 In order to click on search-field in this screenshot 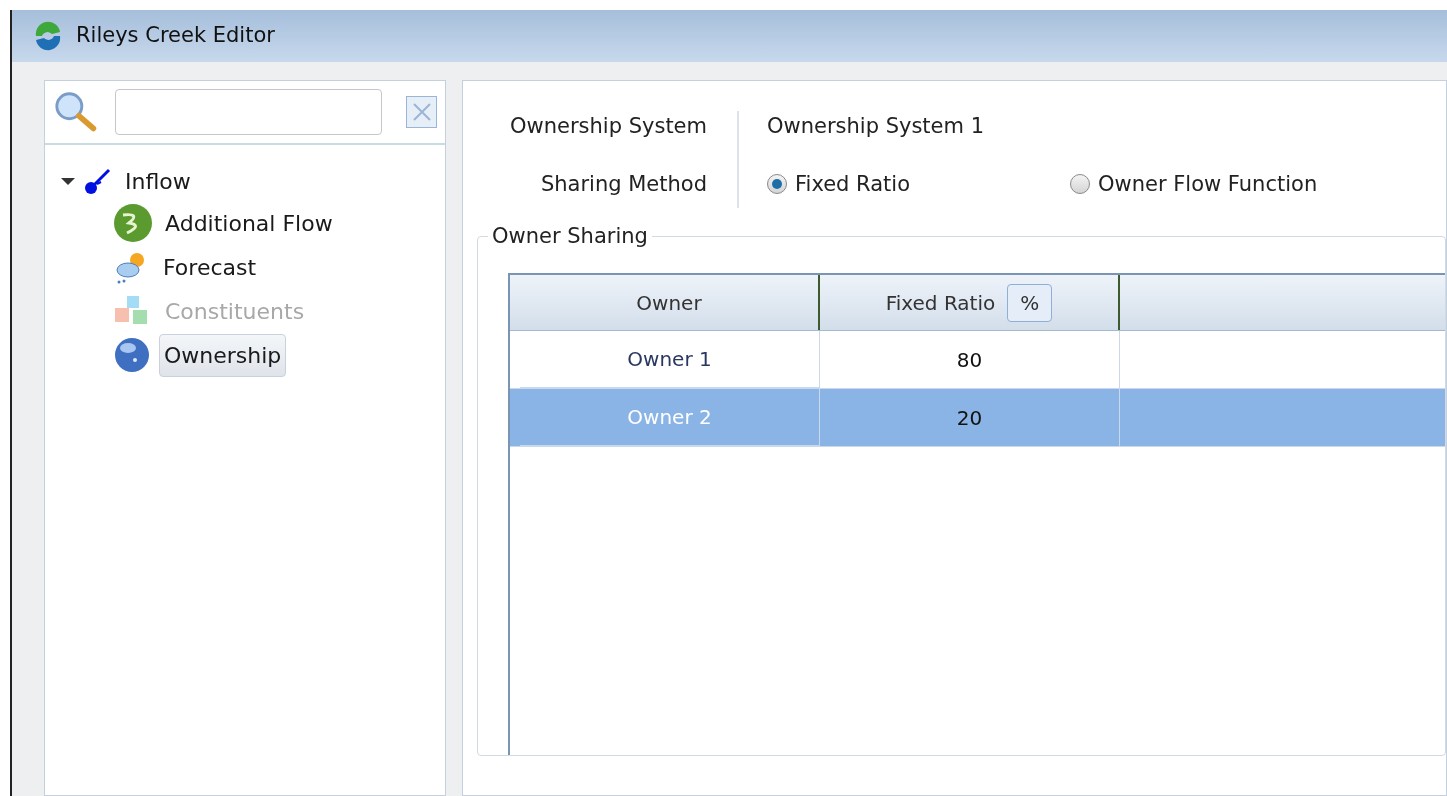, I will do `click(249, 112)`.